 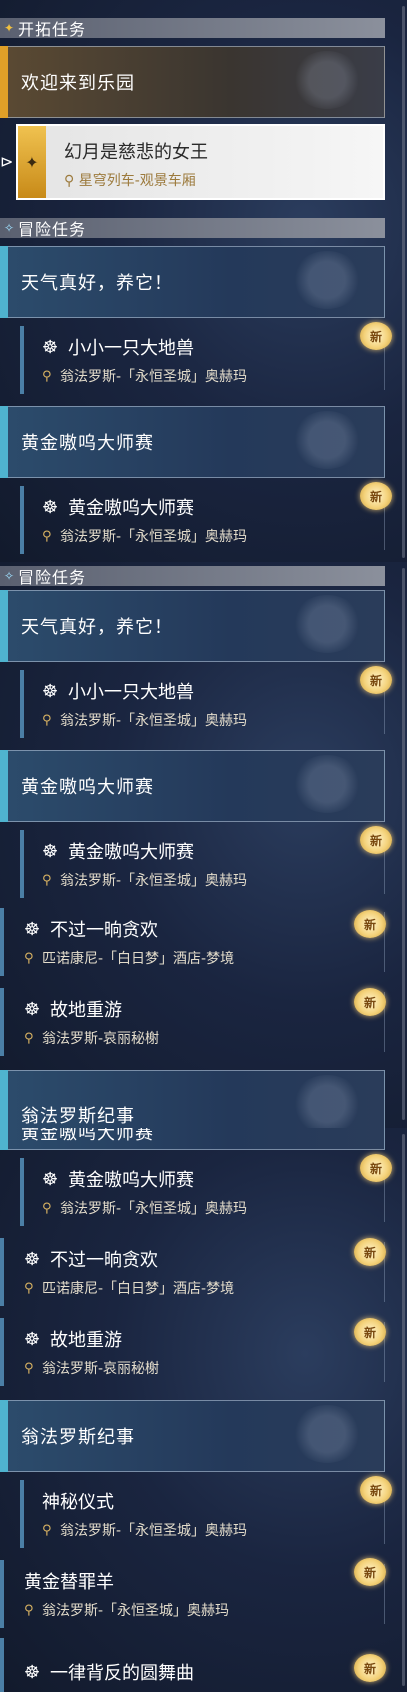 What do you see at coordinates (138, 1289) in the screenshot?
I see `mission-location: 匹诺康尼-「白日梦」酒店-梦境` at bounding box center [138, 1289].